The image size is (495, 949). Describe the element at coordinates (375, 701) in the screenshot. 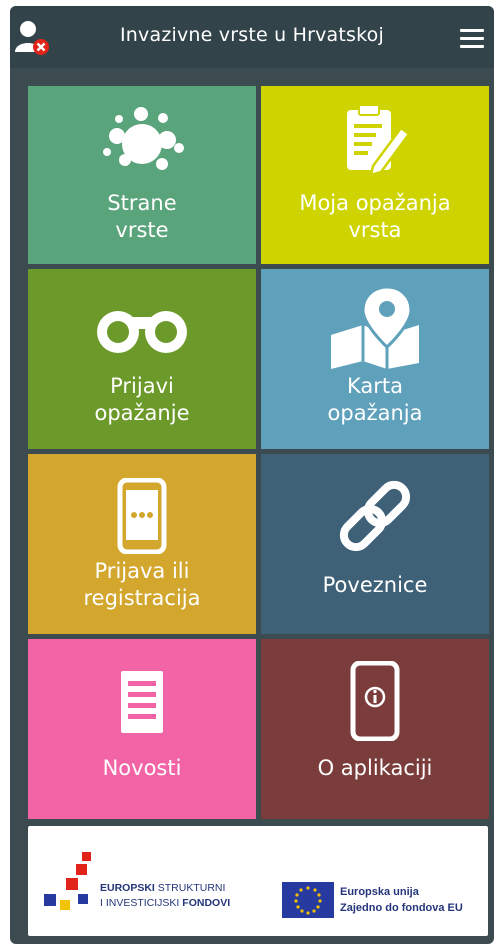

I see `phone-info-icon` at that location.